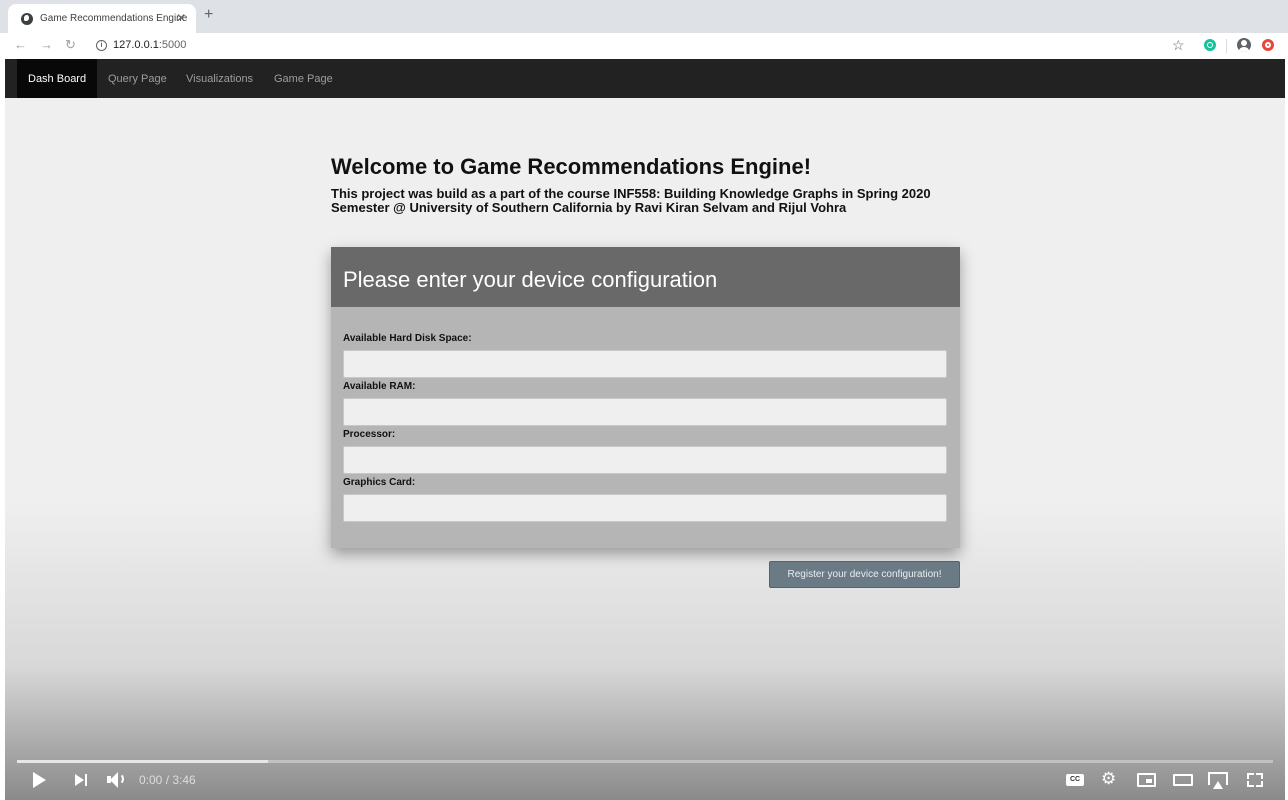 The width and height of the screenshot is (1288, 800). Describe the element at coordinates (1146, 780) in the screenshot. I see `miniplayer-icon` at that location.